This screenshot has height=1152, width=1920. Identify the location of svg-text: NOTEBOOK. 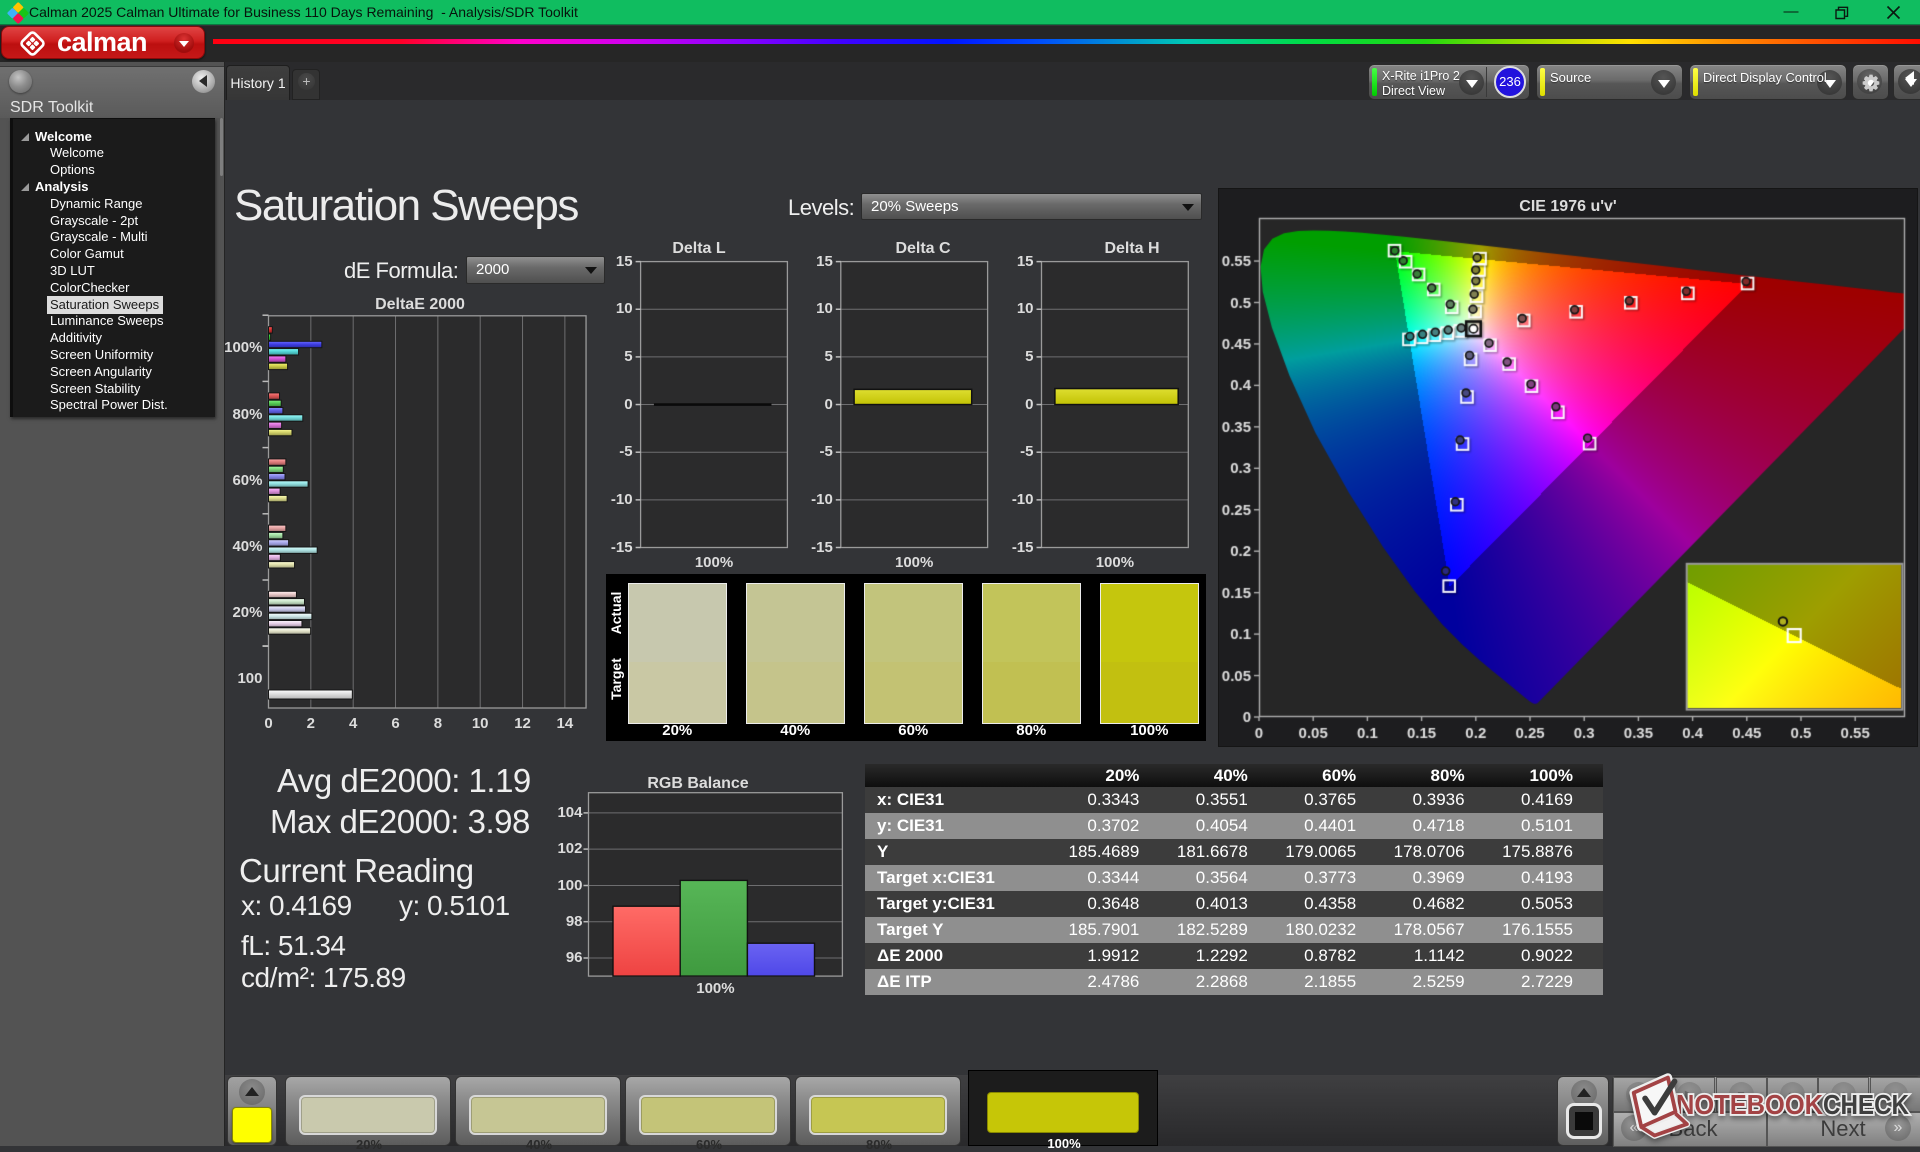
(1749, 1104).